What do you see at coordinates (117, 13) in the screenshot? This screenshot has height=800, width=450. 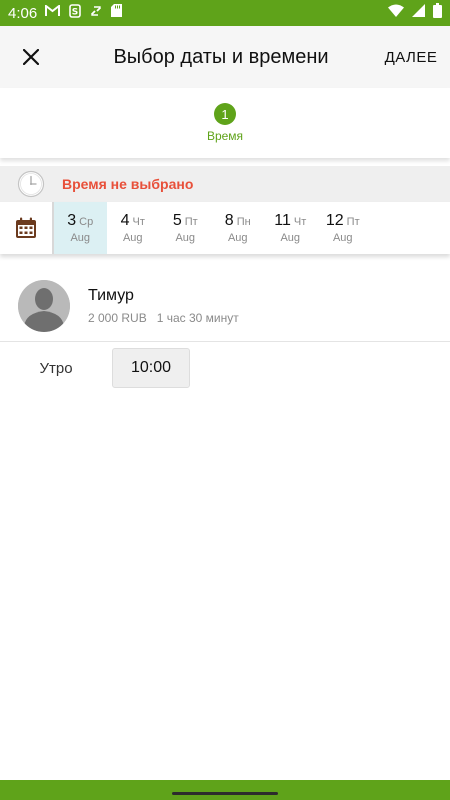 I see `sd-card-icon` at bounding box center [117, 13].